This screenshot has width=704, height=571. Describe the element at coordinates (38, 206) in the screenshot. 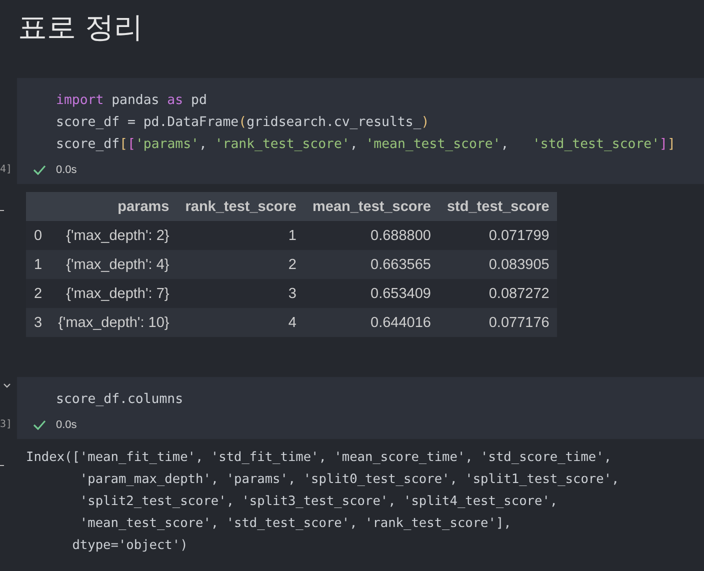

I see `column-header` at that location.